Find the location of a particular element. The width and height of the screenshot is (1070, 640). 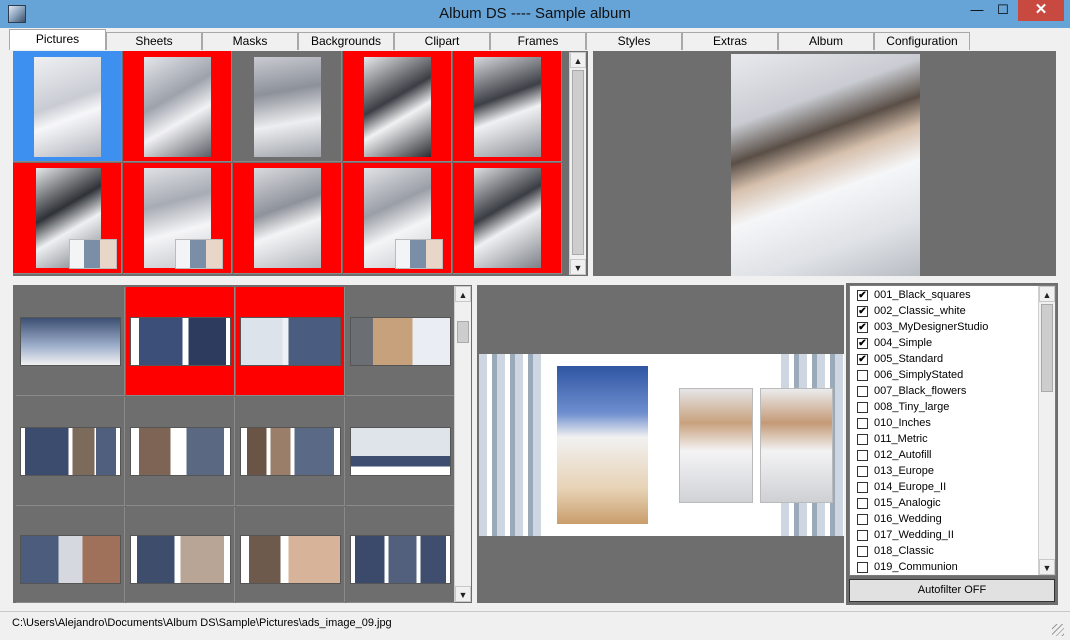

style-item: 018_Classic is located at coordinates (895, 551).